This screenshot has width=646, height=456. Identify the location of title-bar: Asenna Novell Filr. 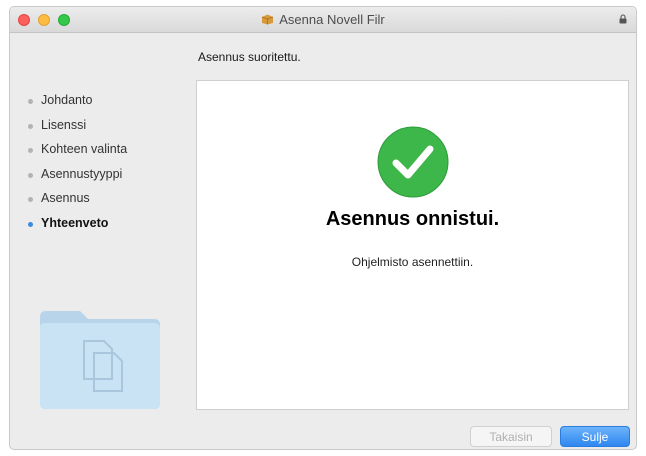
(323, 20).